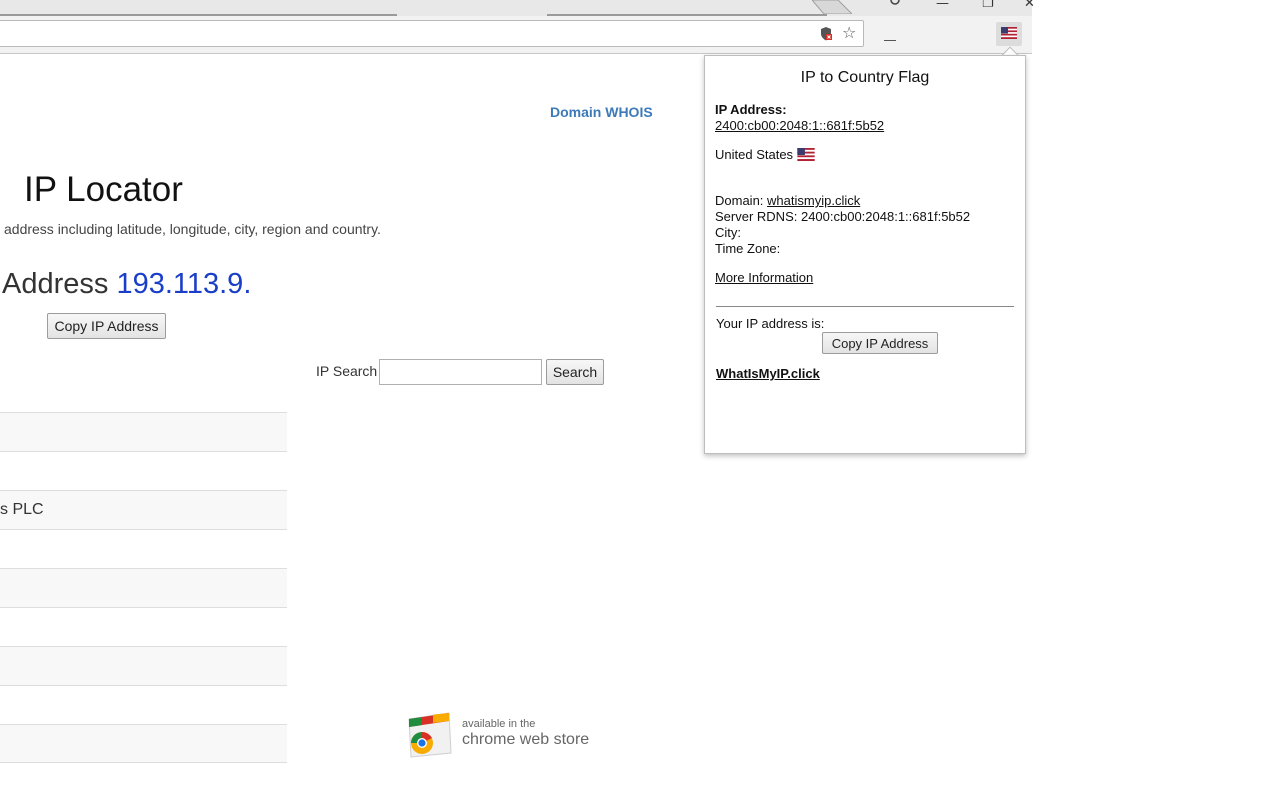 Image resolution: width=1280 pixels, height=800 pixels. What do you see at coordinates (880, 343) in the screenshot?
I see `popup-copy-ip-button: Copy IP Address` at bounding box center [880, 343].